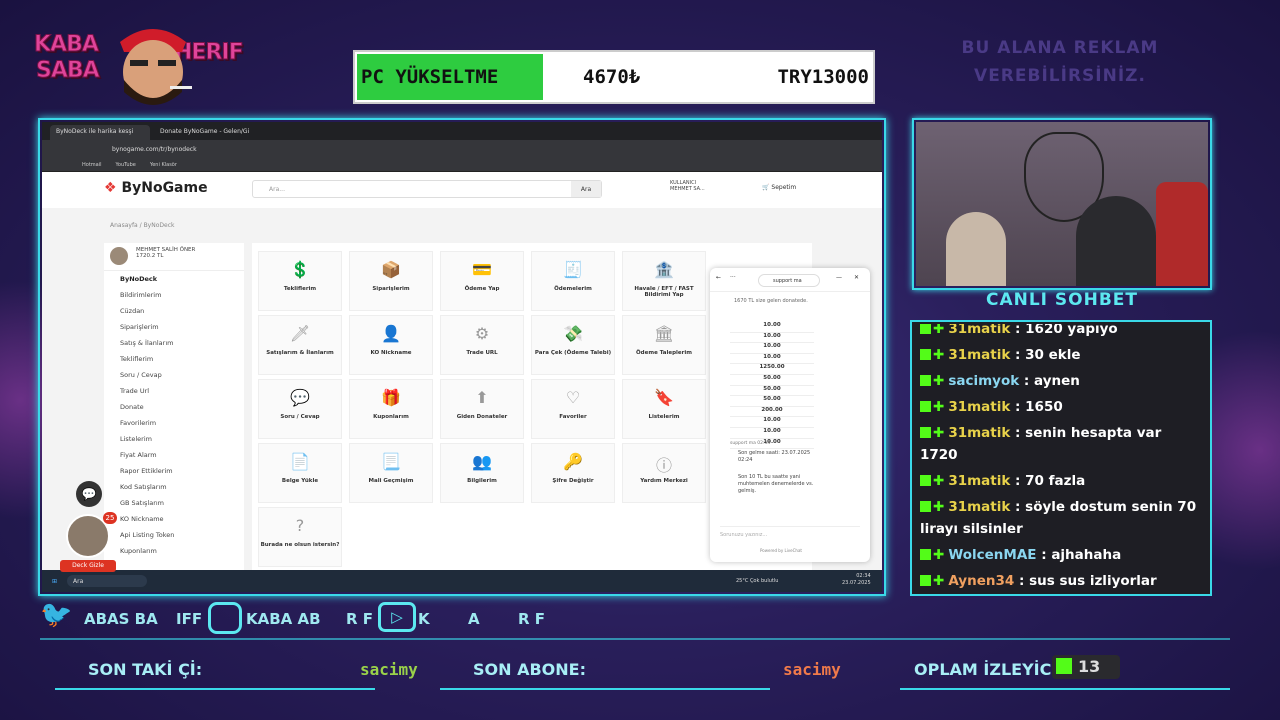 This screenshot has width=1280, height=720. Describe the element at coordinates (630, 618) in the screenshot. I see `social-bar: 🐦 ABAS BA IFF KABA AB R F ▷ K A R F` at that location.